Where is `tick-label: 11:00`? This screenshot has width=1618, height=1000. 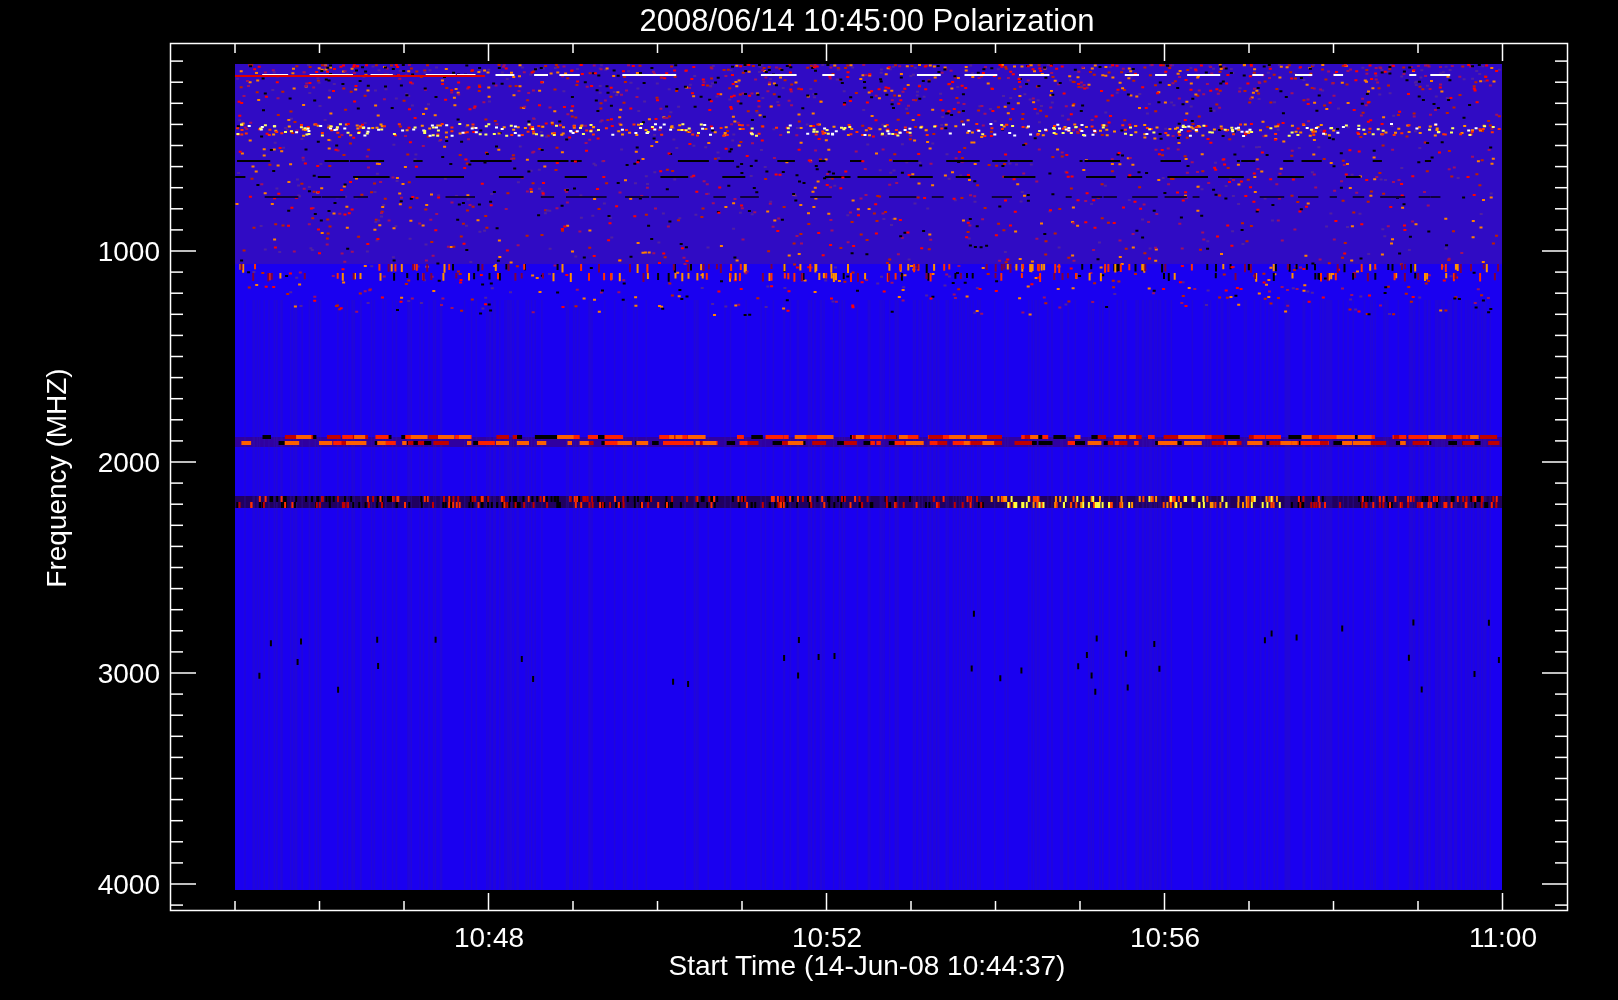
tick-label: 11:00 is located at coordinates (1503, 937).